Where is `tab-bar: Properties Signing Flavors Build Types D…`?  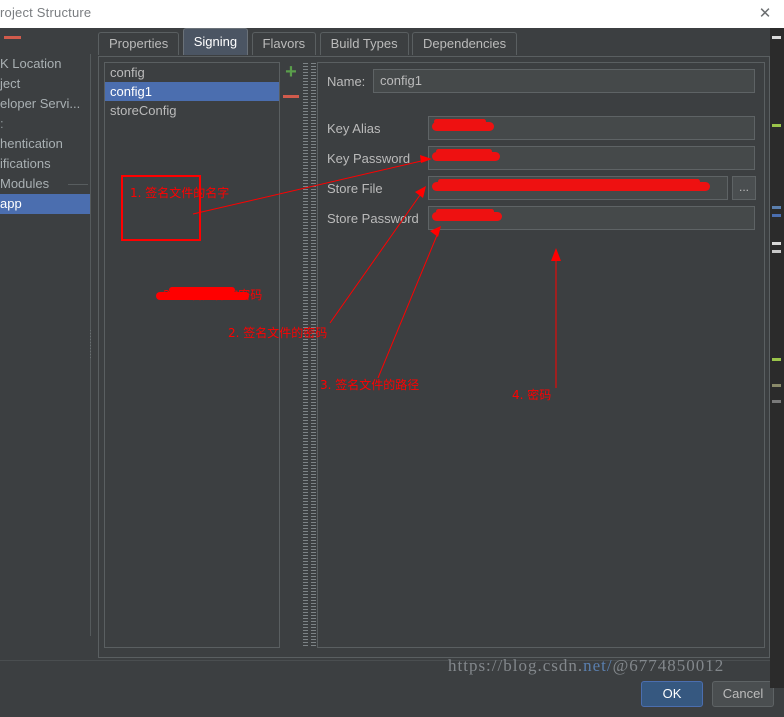
tab-bar: Properties Signing Flavors Build Types D… is located at coordinates (308, 43).